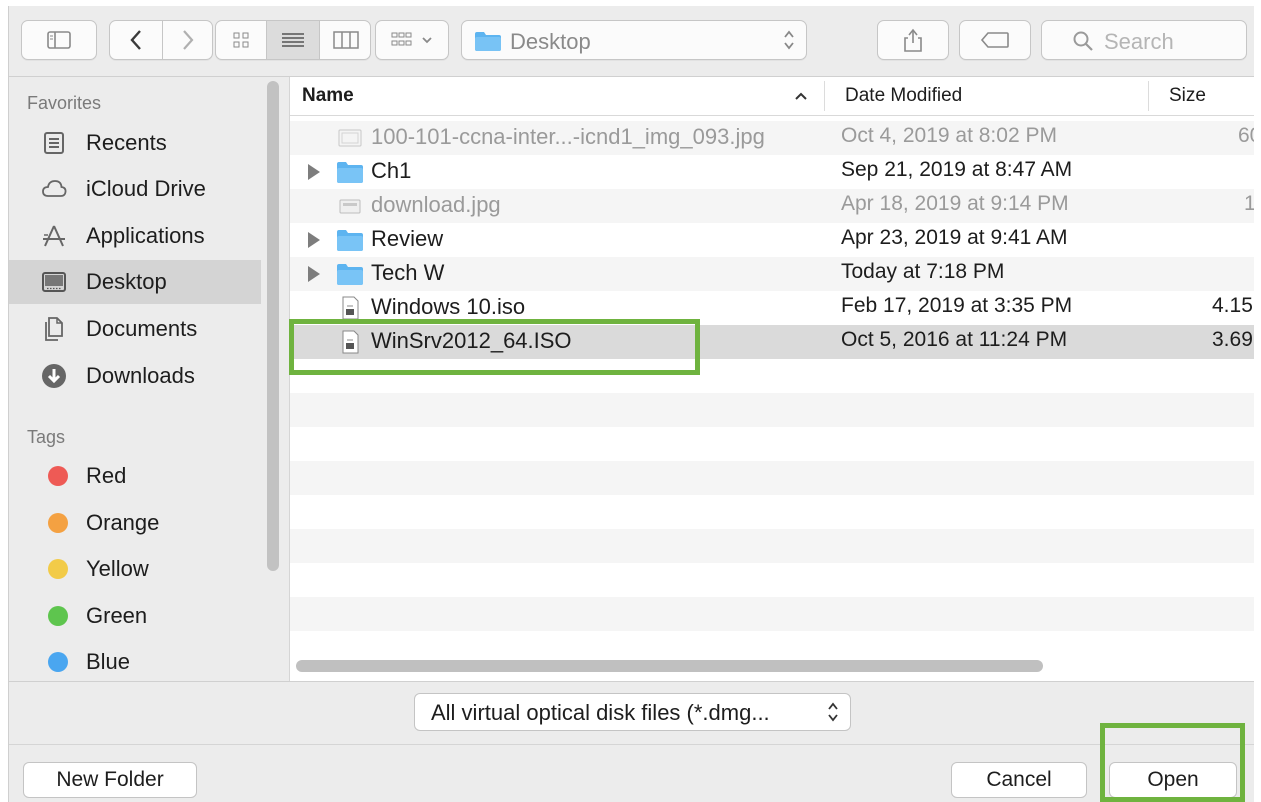  I want to click on sidebar-item-label: Applications, so click(145, 235).